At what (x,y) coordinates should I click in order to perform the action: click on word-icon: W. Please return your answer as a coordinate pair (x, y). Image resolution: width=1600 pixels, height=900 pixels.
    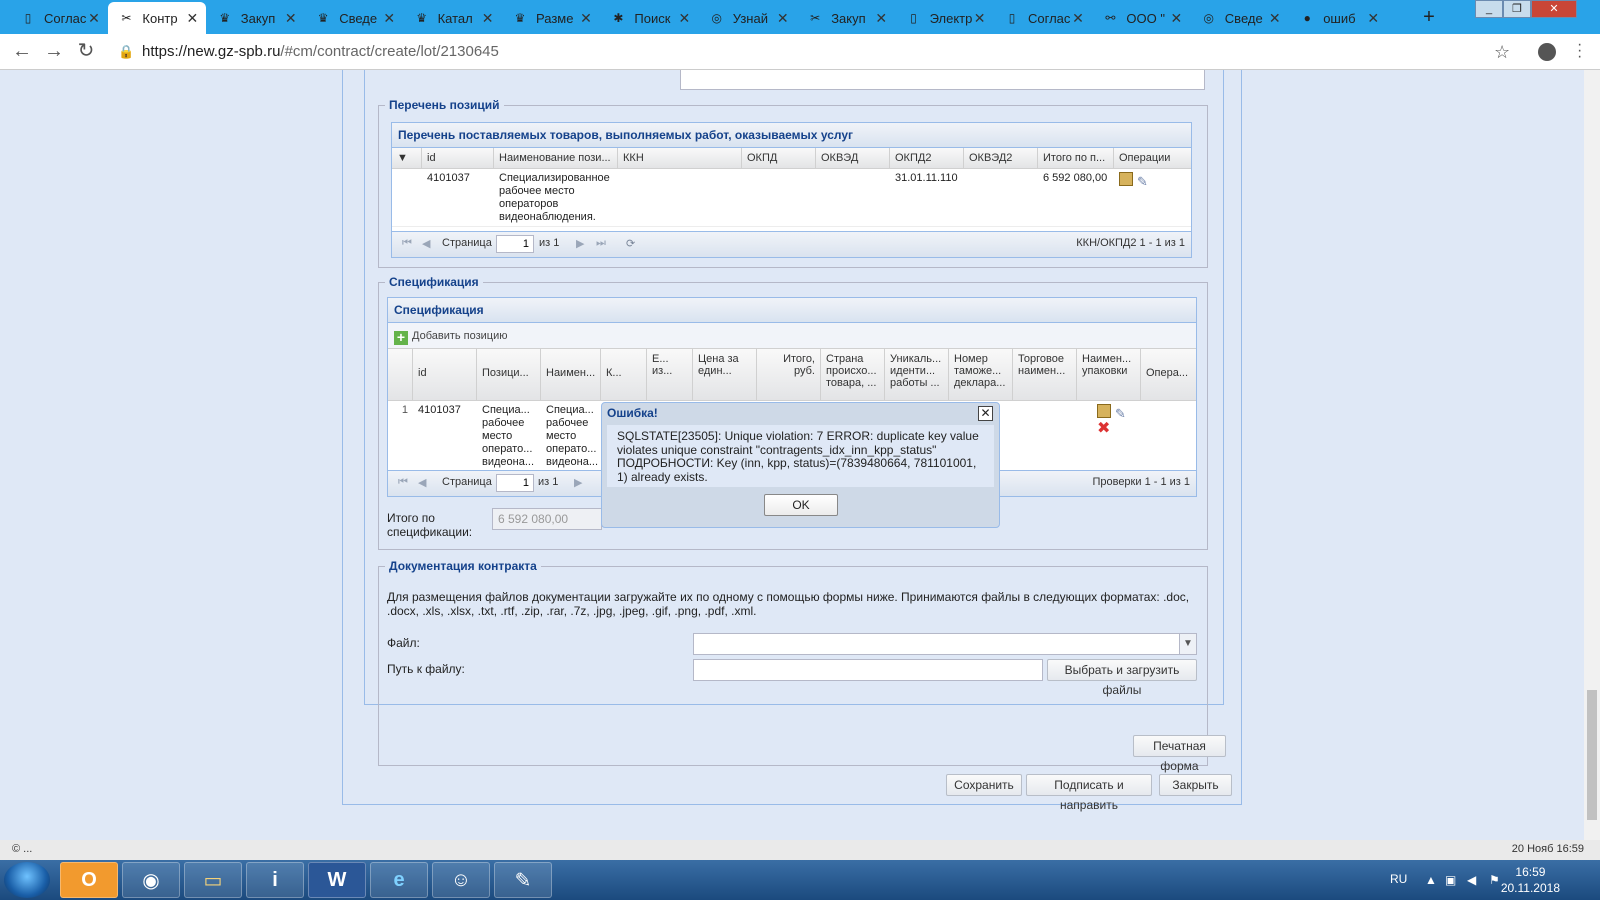
    Looking at the image, I should click on (337, 880).